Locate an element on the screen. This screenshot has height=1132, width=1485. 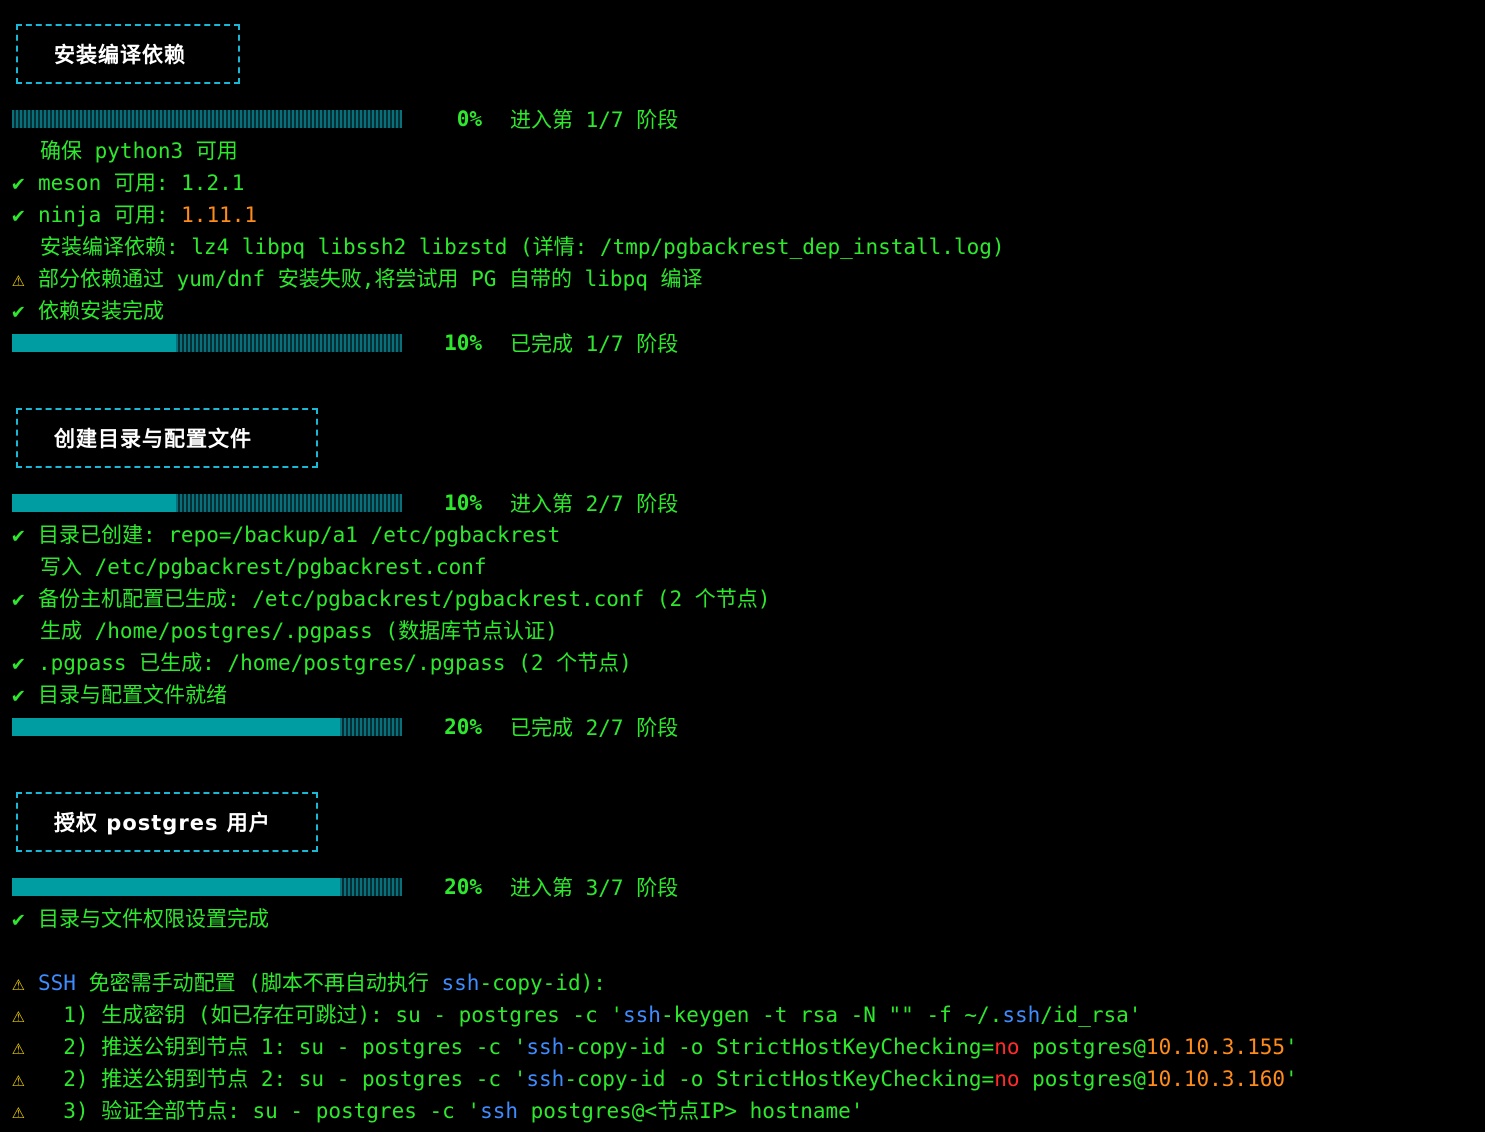
progress-stage: 进入第 1/7 阶段 is located at coordinates (594, 120).